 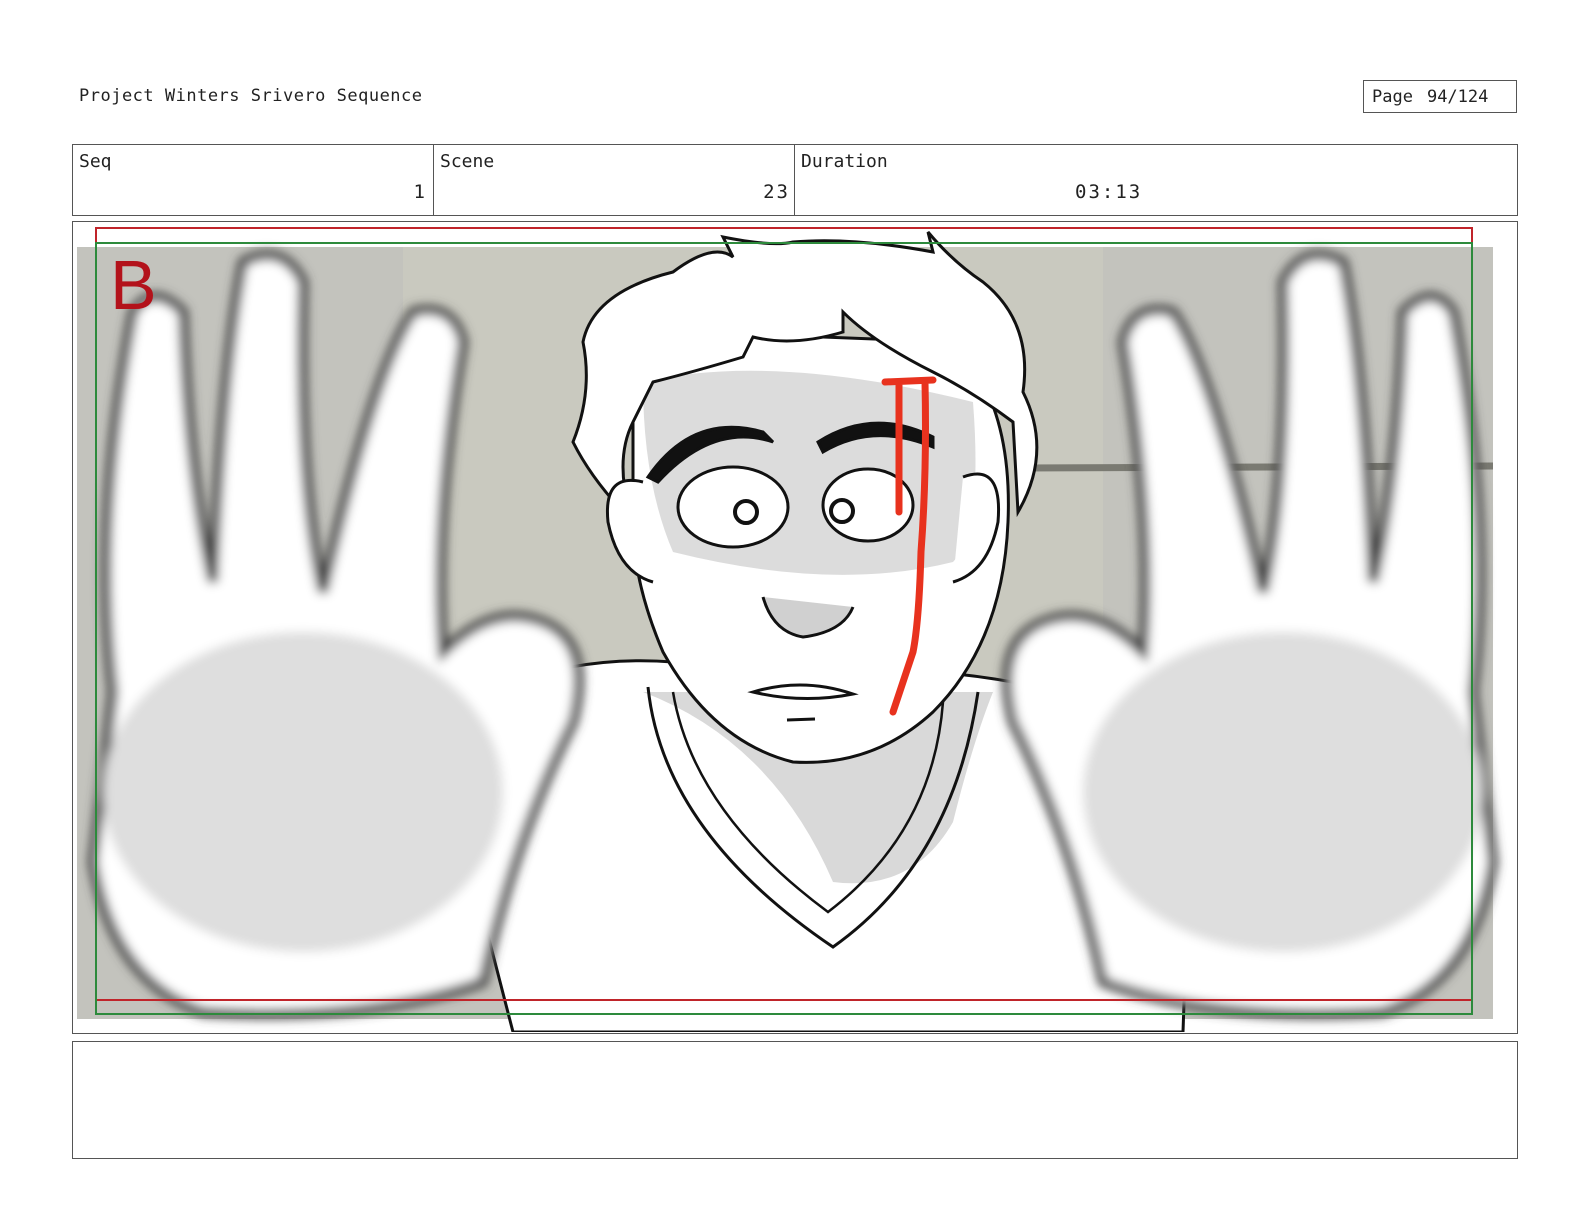 I want to click on project-title: Project Winters Srivero Sequence, so click(x=251, y=96).